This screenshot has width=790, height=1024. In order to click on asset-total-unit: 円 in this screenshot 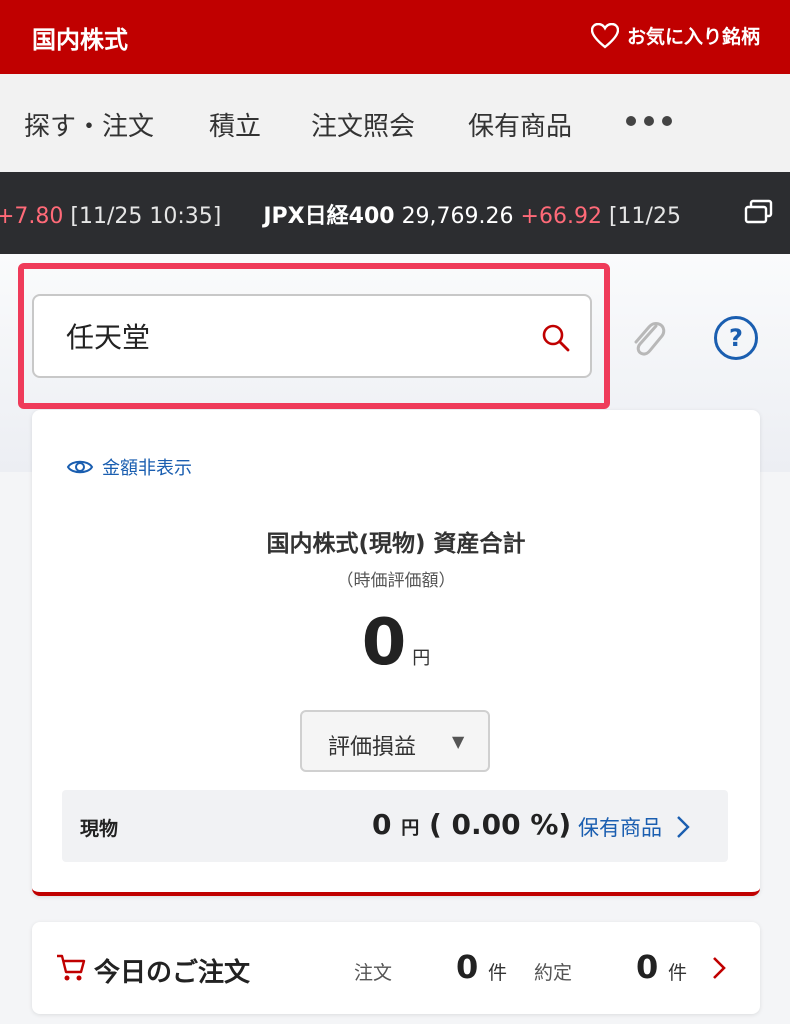, I will do `click(421, 658)`.